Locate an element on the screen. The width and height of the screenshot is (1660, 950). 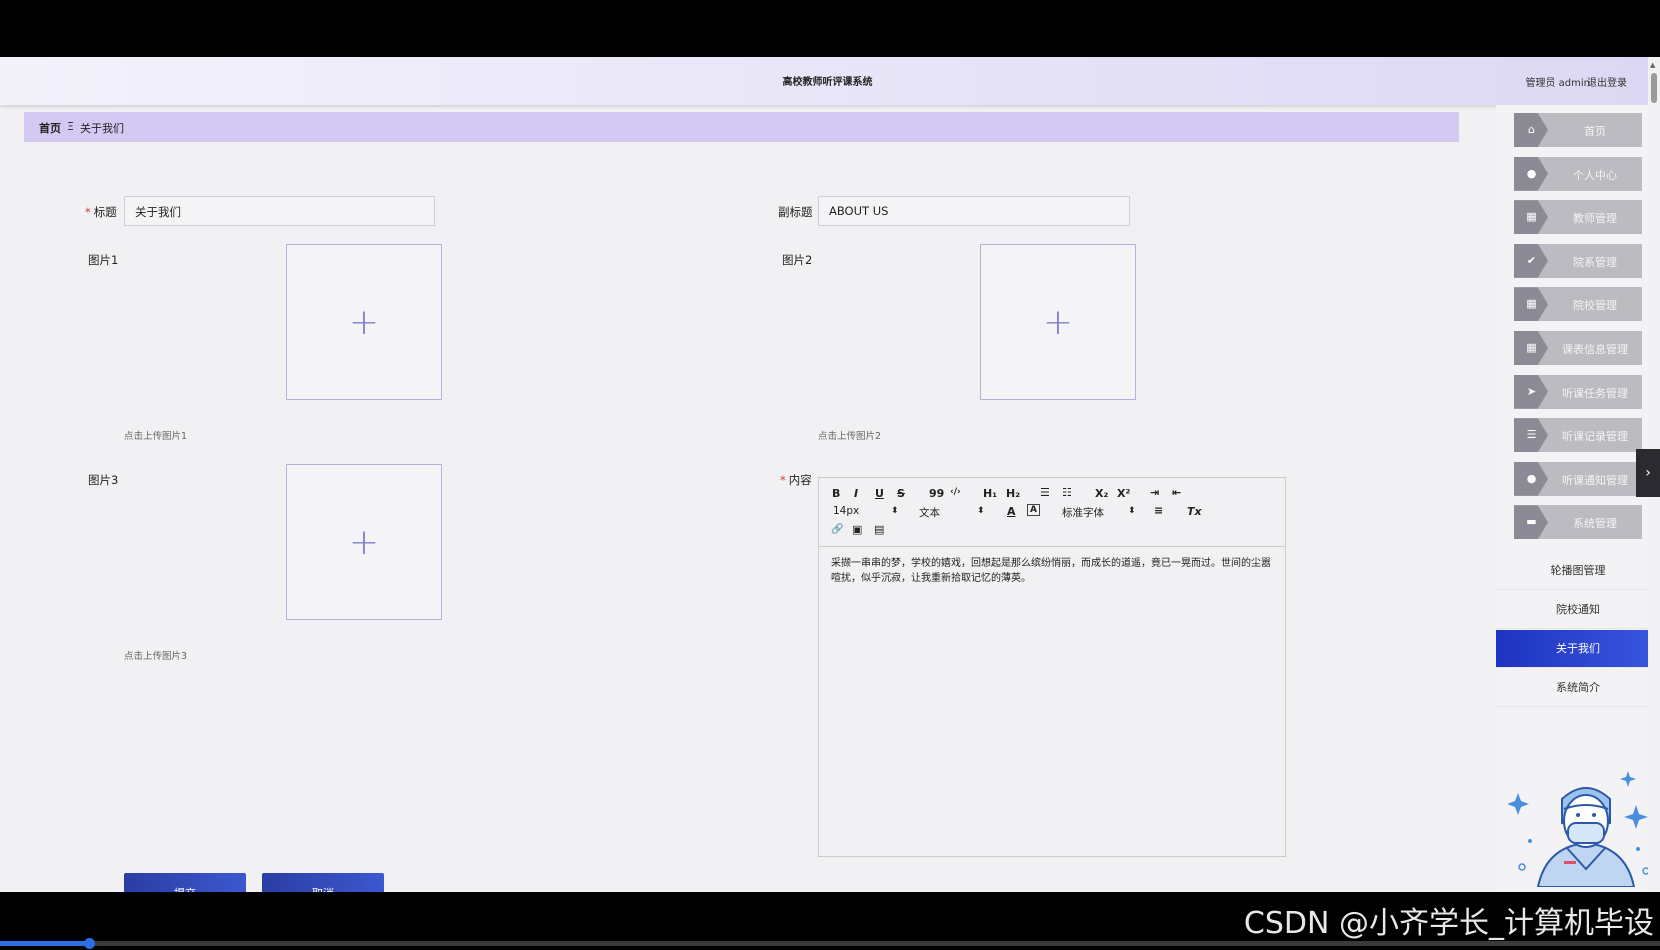
h2-button: H₂ is located at coordinates (1013, 493).